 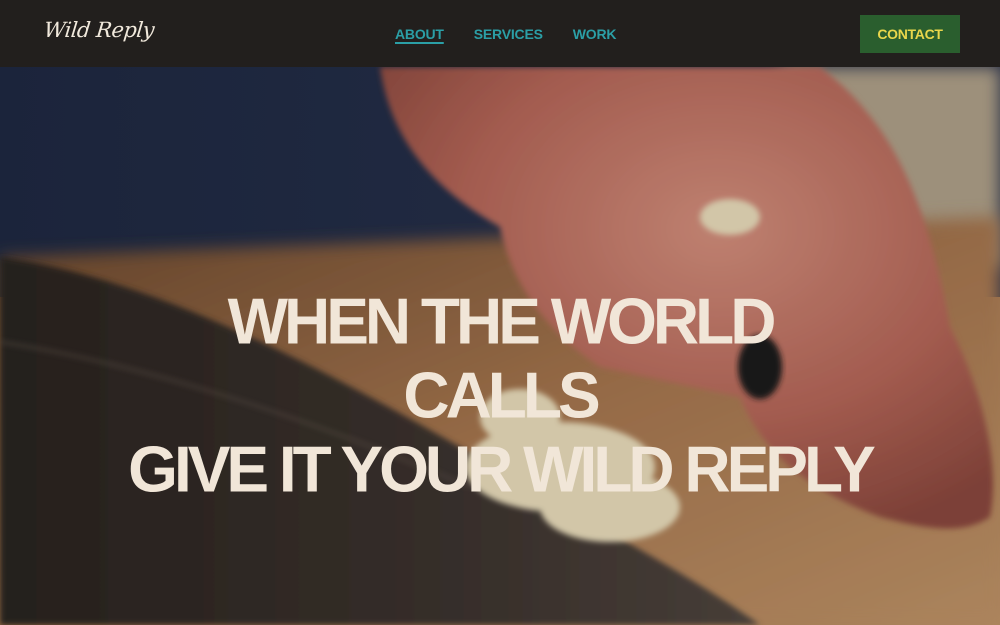 I want to click on headline-line-3: GIVE IT YOUR WILD REPLY, so click(x=502, y=469).